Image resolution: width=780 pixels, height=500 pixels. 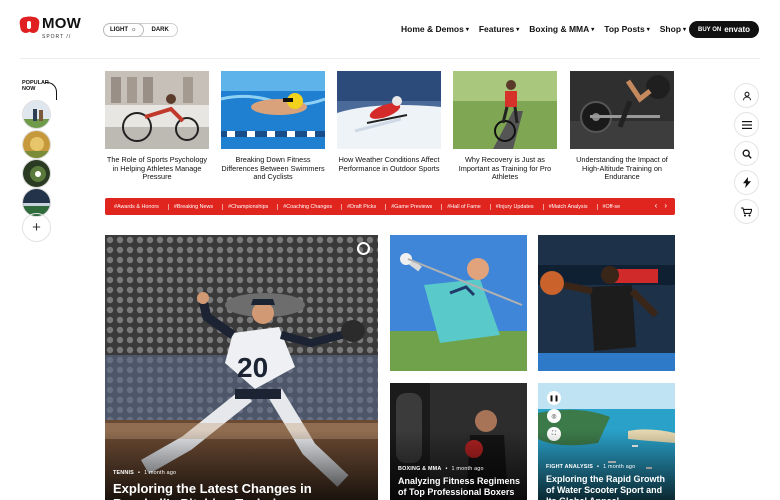 I want to click on light-mode-option: LIGHT ☼, so click(x=123, y=30).